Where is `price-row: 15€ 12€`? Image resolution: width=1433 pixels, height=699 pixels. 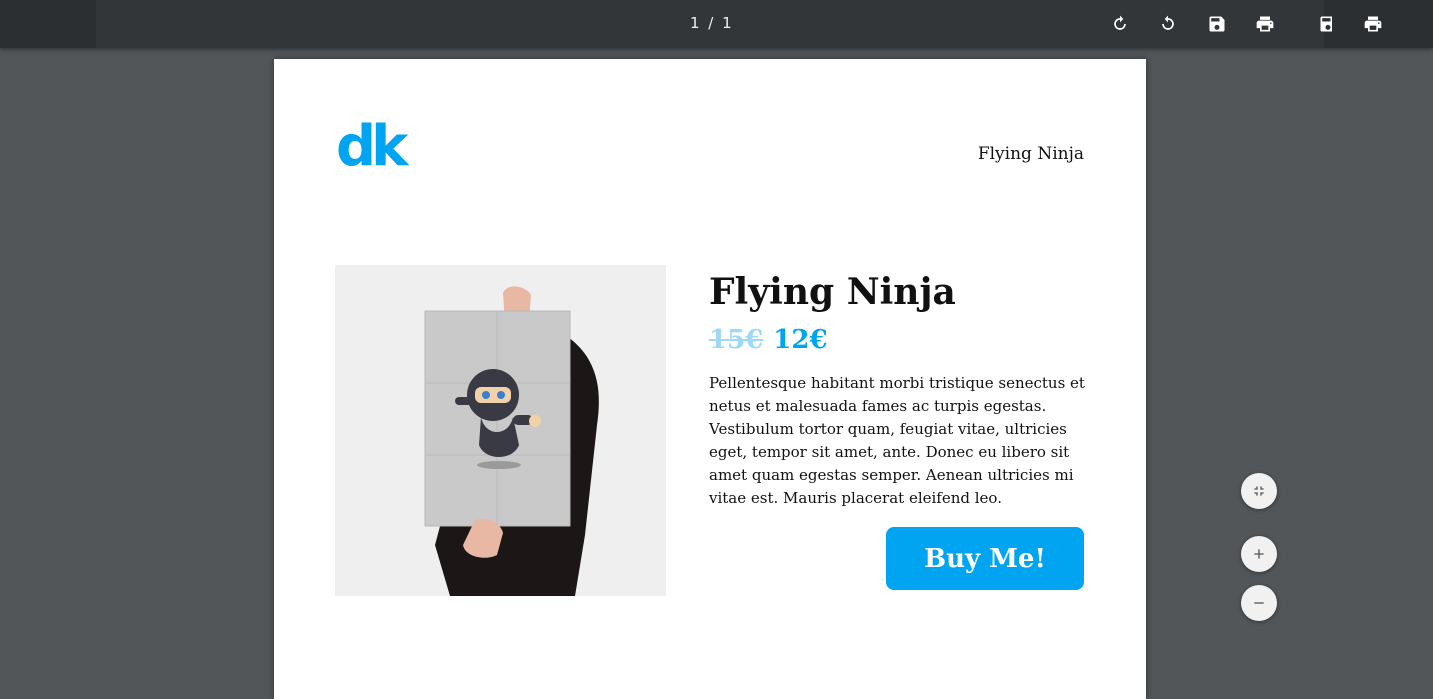
price-row: 15€ 12€ is located at coordinates (768, 340).